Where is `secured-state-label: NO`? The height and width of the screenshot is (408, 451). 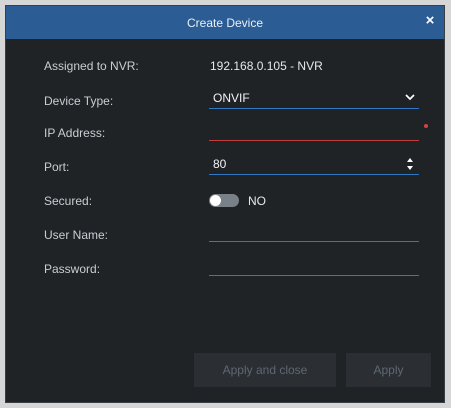
secured-state-label: NO is located at coordinates (257, 201).